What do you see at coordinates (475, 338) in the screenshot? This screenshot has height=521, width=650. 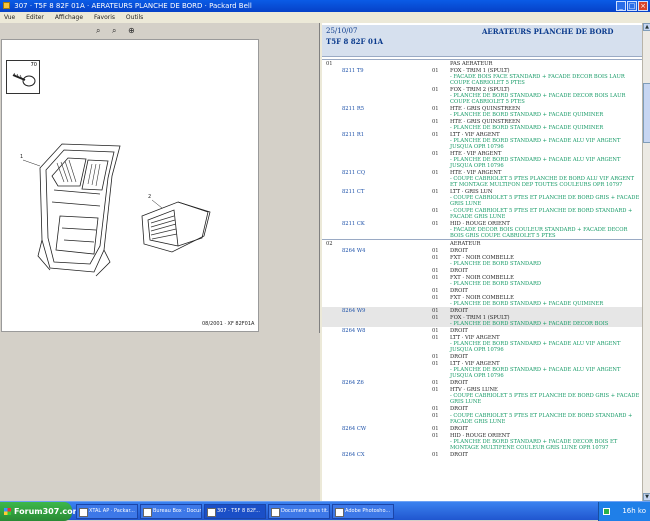 I see `part-label: LTT · VIF ARGENT` at bounding box center [475, 338].